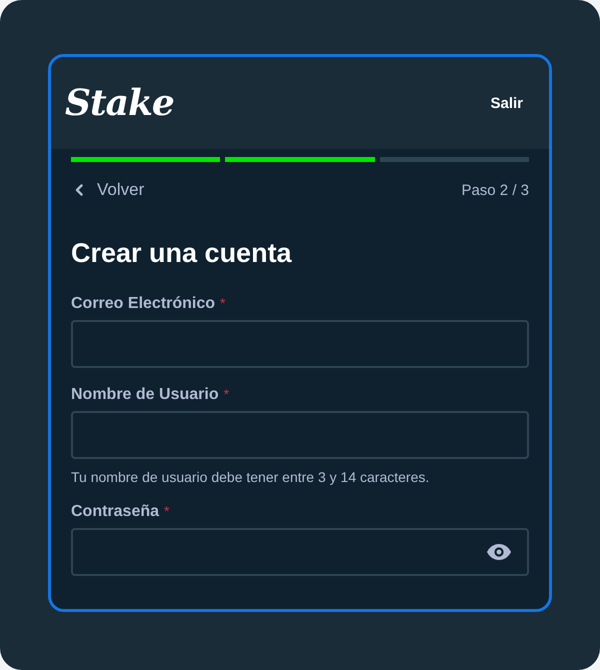 The height and width of the screenshot is (670, 600). What do you see at coordinates (506, 103) in the screenshot?
I see `exit-button: Salir` at bounding box center [506, 103].